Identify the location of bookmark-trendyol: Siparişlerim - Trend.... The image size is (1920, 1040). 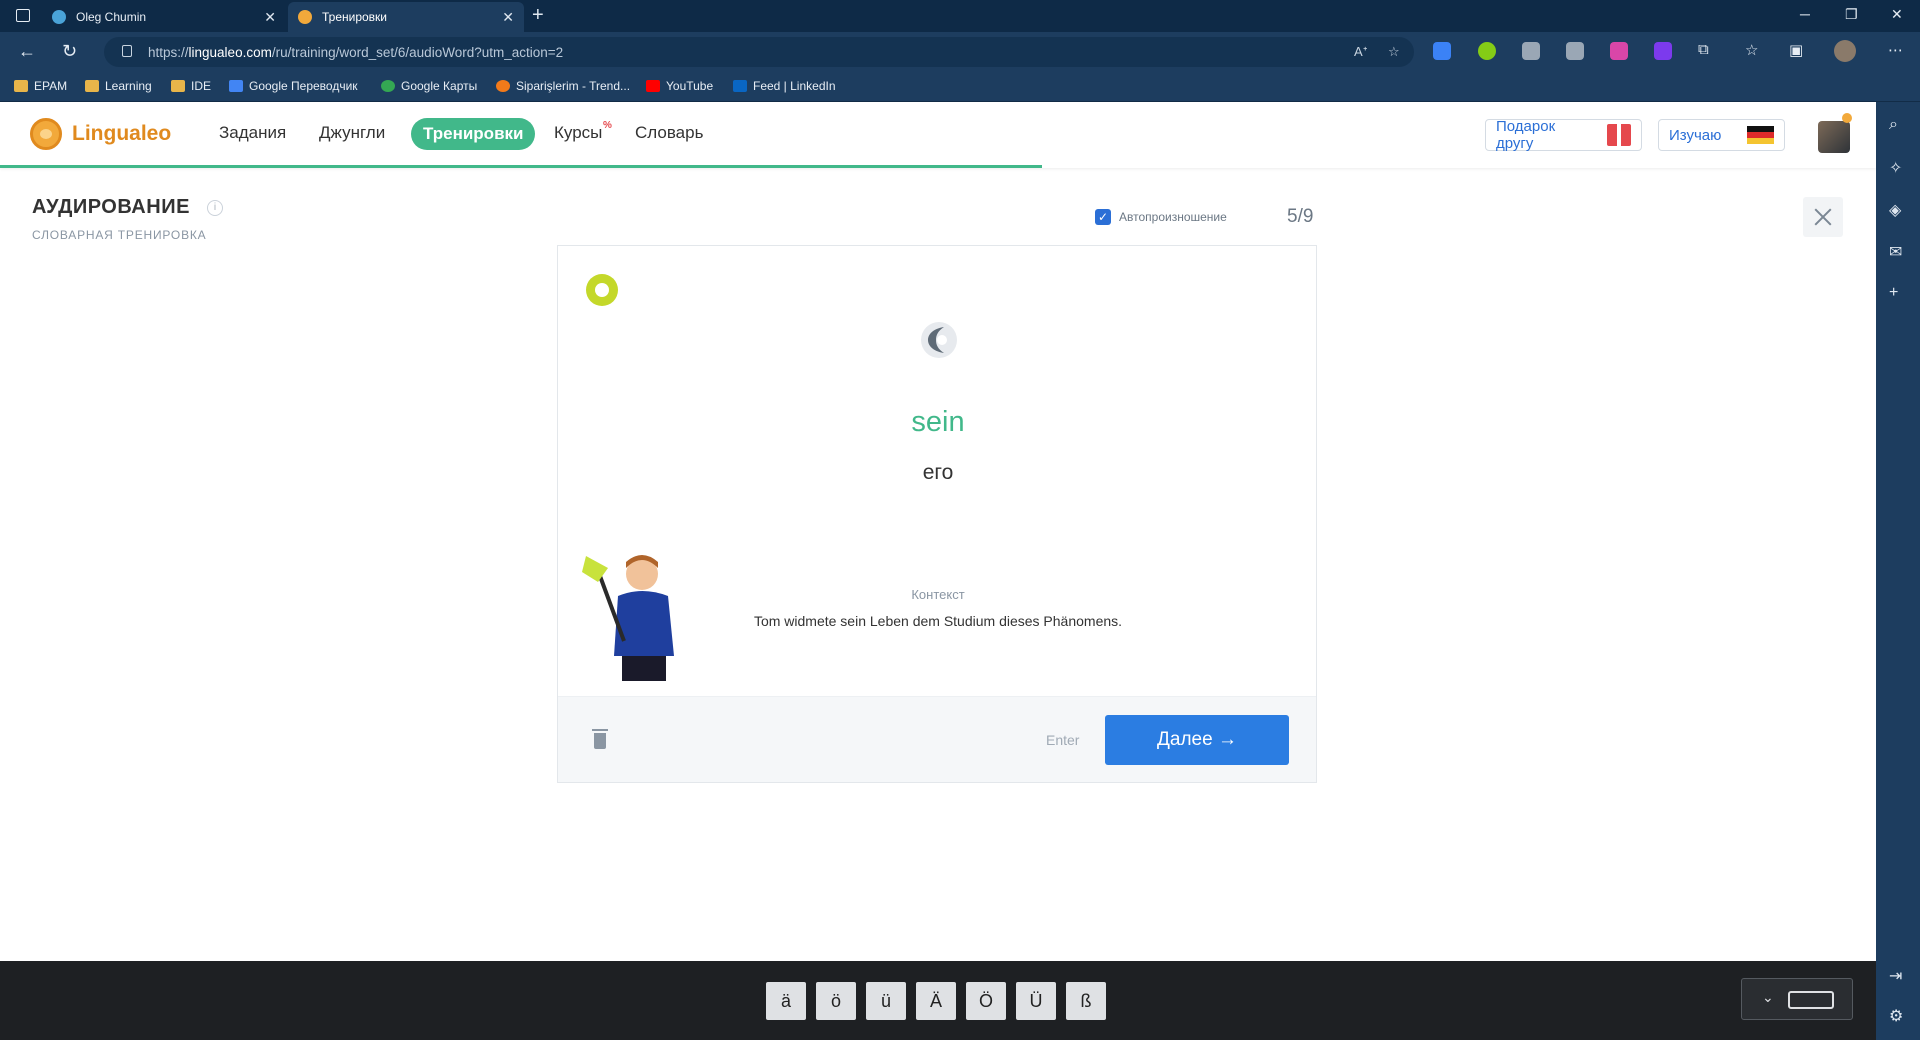
(563, 86).